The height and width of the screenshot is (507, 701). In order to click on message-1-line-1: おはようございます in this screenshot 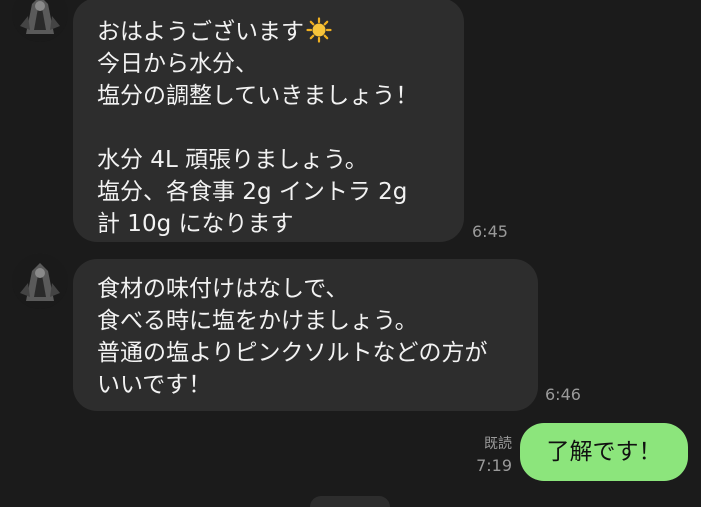, I will do `click(268, 32)`.